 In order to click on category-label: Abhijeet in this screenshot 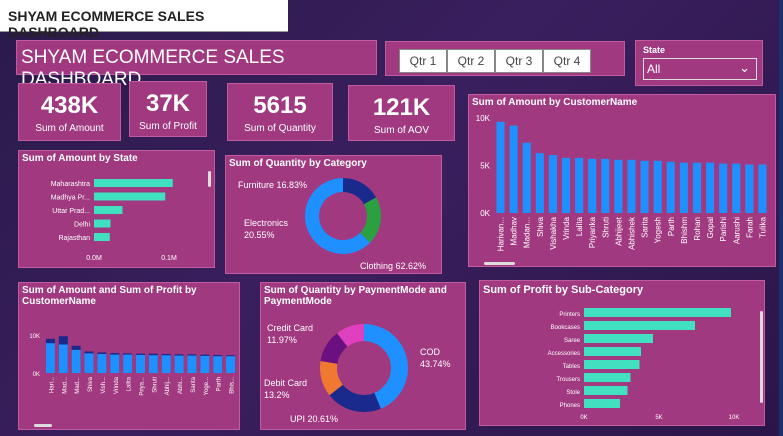, I will do `click(618, 231)`.